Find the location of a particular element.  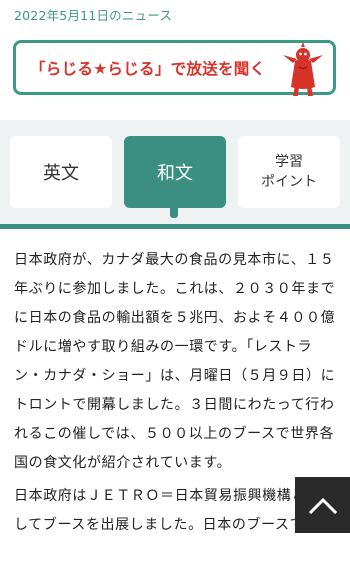

selected-tab-indicator is located at coordinates (174, 212).